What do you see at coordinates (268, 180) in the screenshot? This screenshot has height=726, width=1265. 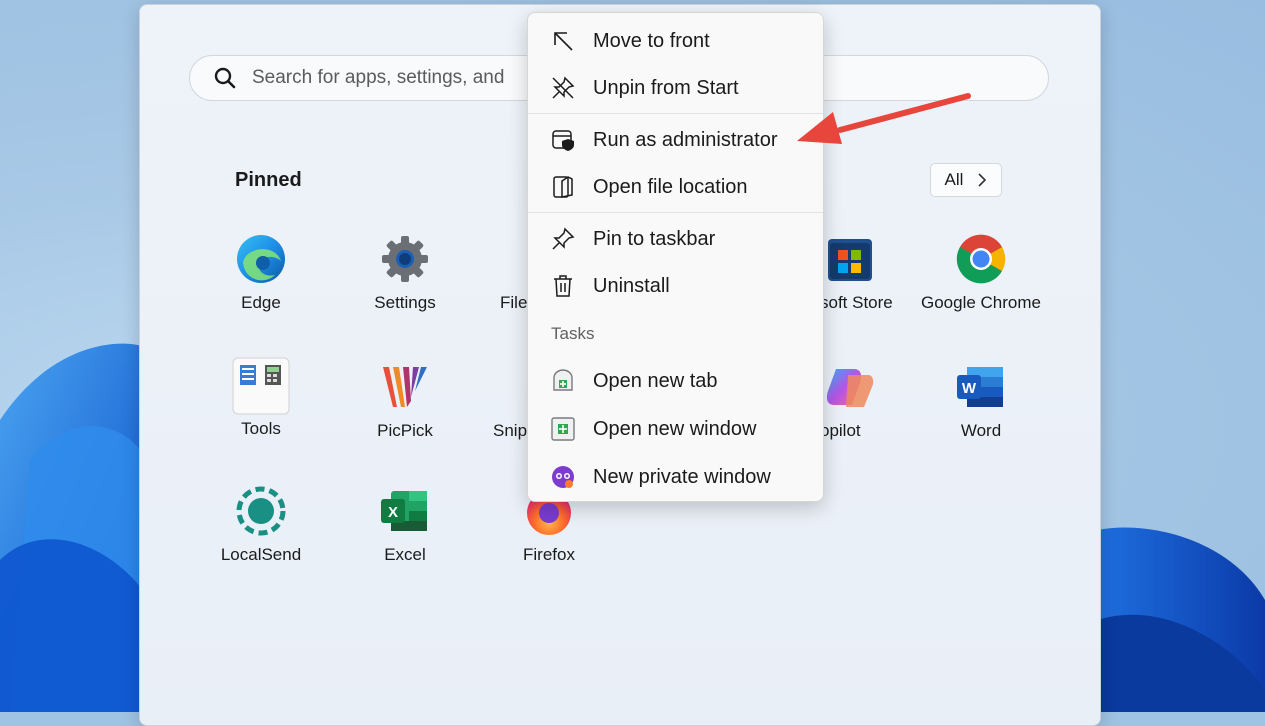 I see `pinned-heading: Pinned` at bounding box center [268, 180].